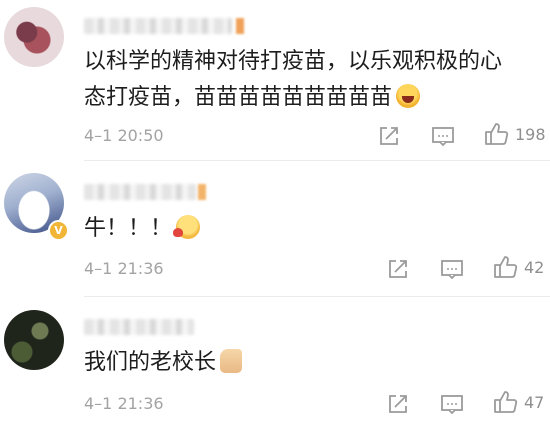 The image size is (550, 425). I want to click on comment-text-line-2: 态打疫苗，苗苗苗苗苗苗苗苗苗, so click(252, 98).